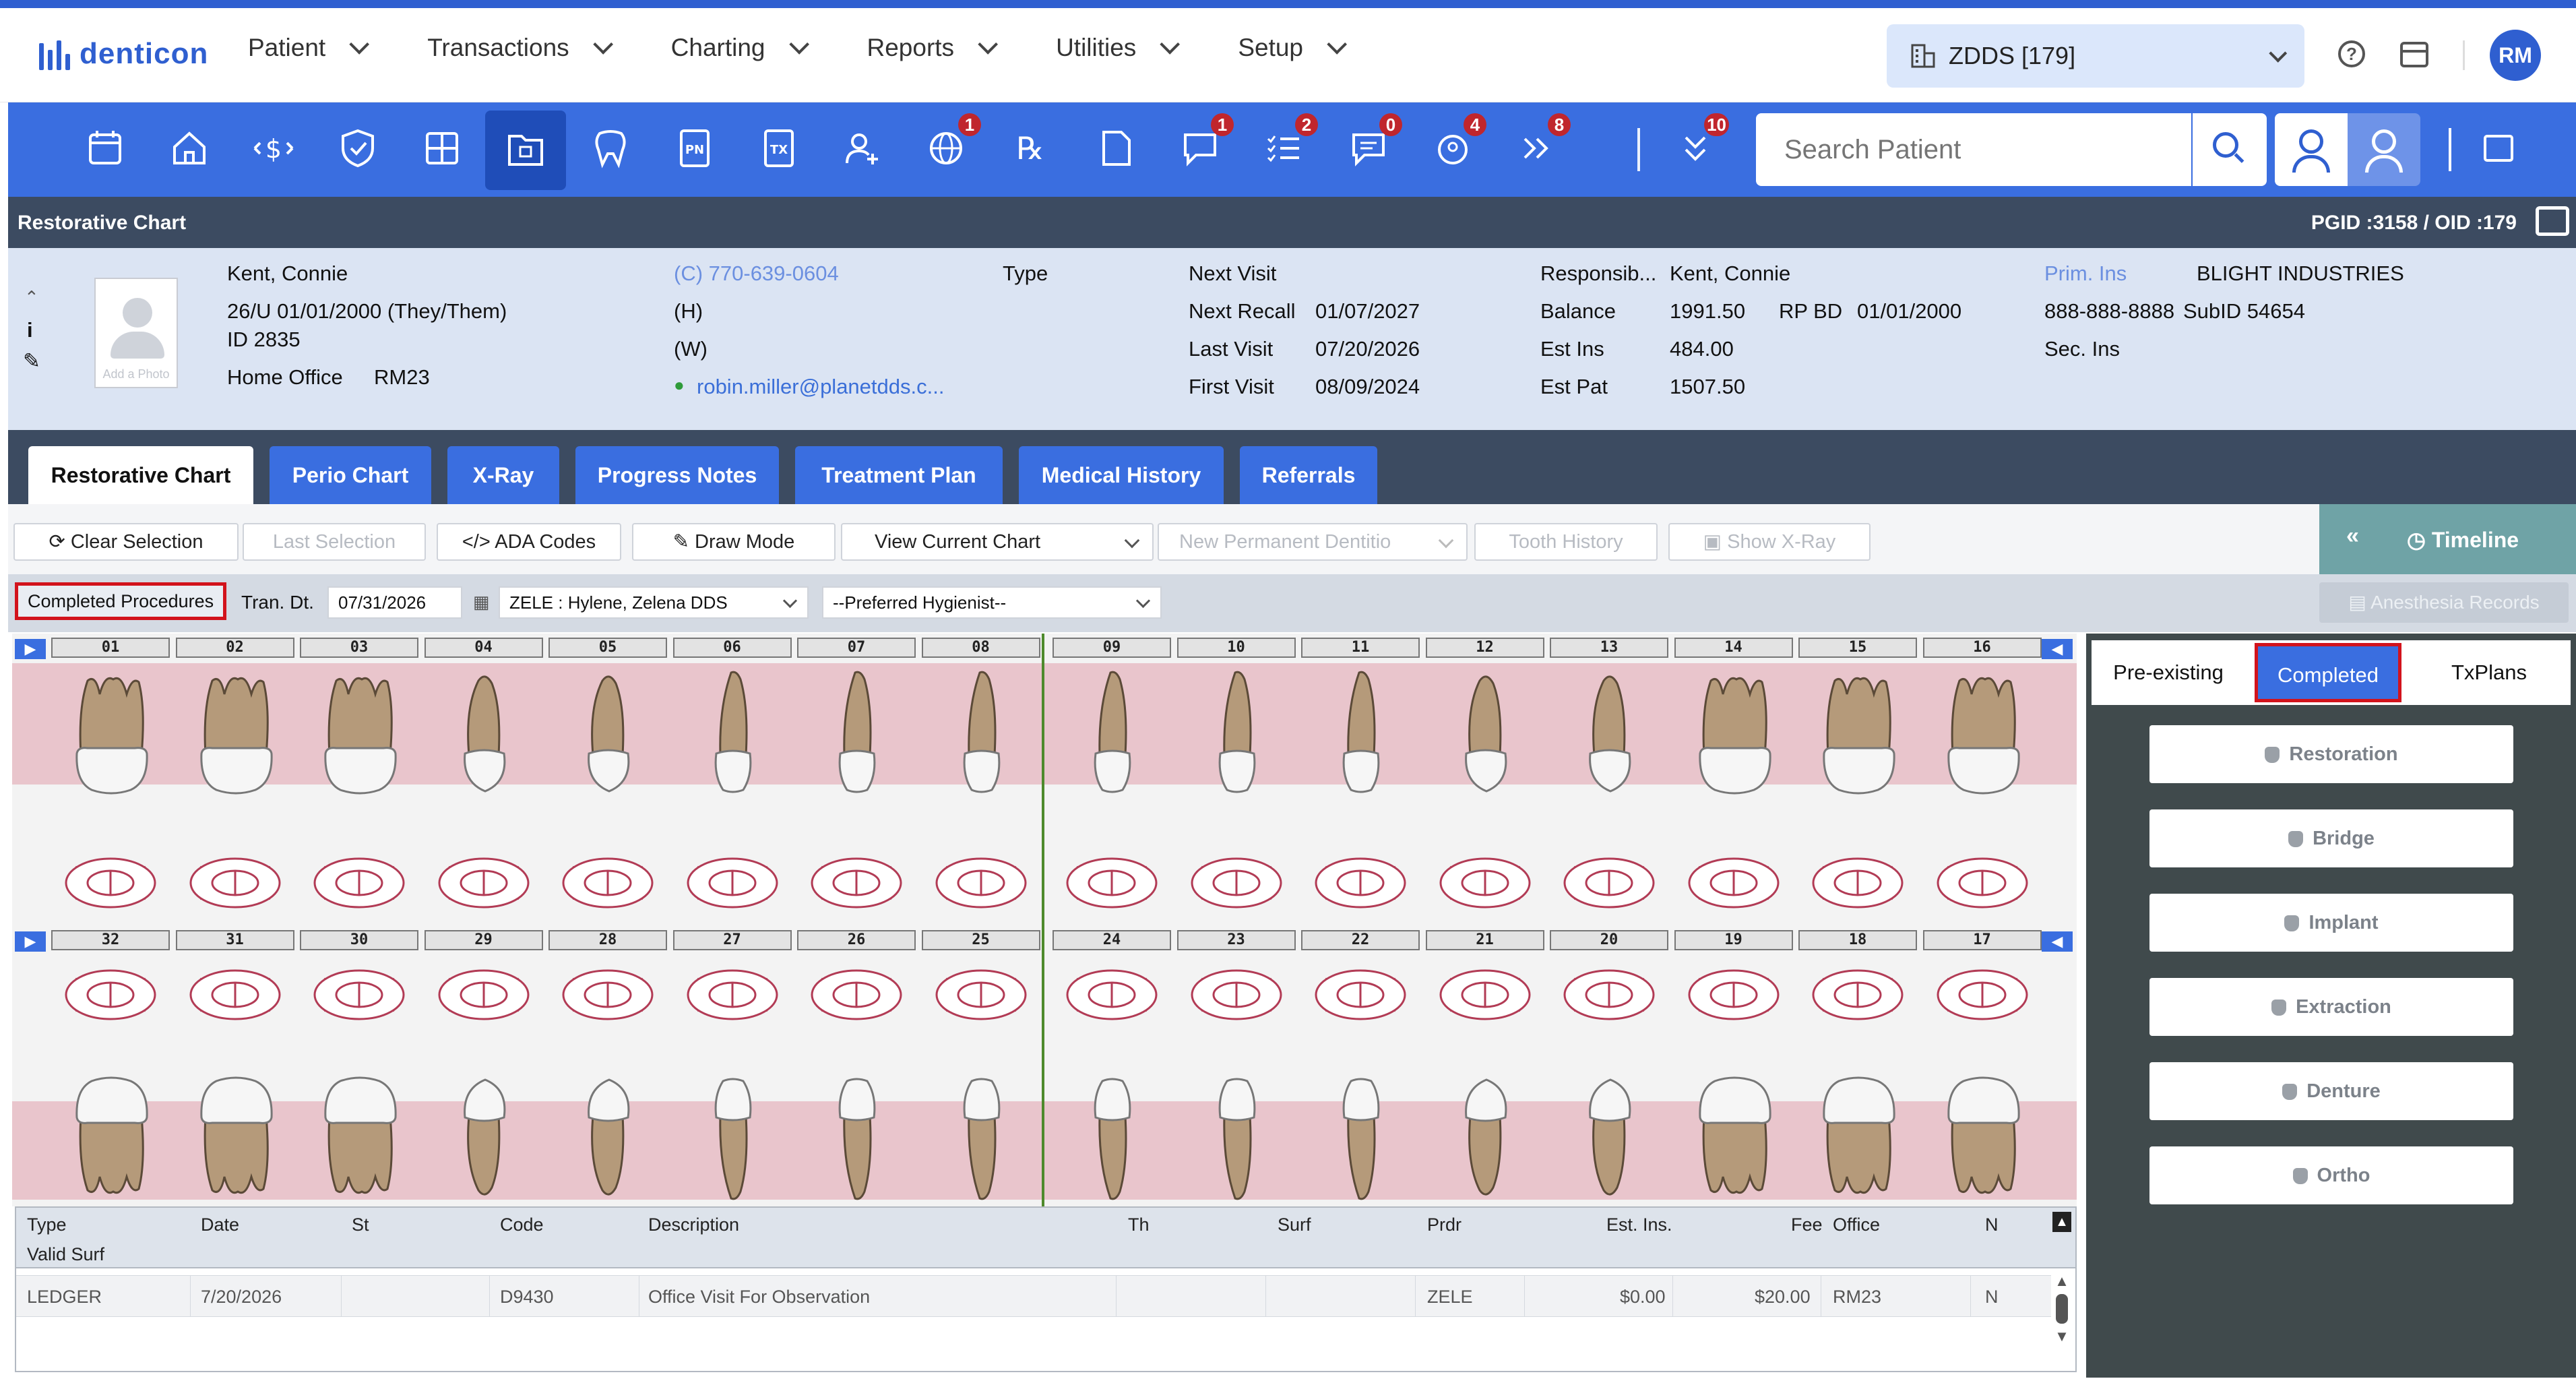 Image resolution: width=2576 pixels, height=1383 pixels. What do you see at coordinates (136, 333) in the screenshot?
I see `patient-photo: Add a Photo` at bounding box center [136, 333].